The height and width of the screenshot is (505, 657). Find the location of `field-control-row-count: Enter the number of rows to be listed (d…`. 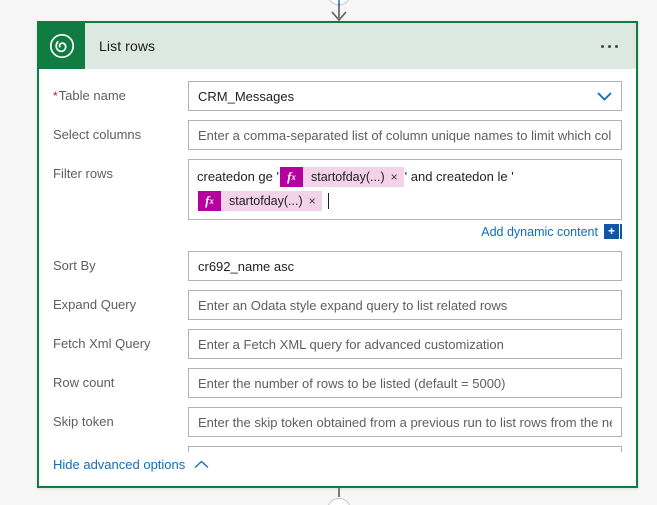

field-control-row-count: Enter the number of rows to be listed (d… is located at coordinates (405, 383).